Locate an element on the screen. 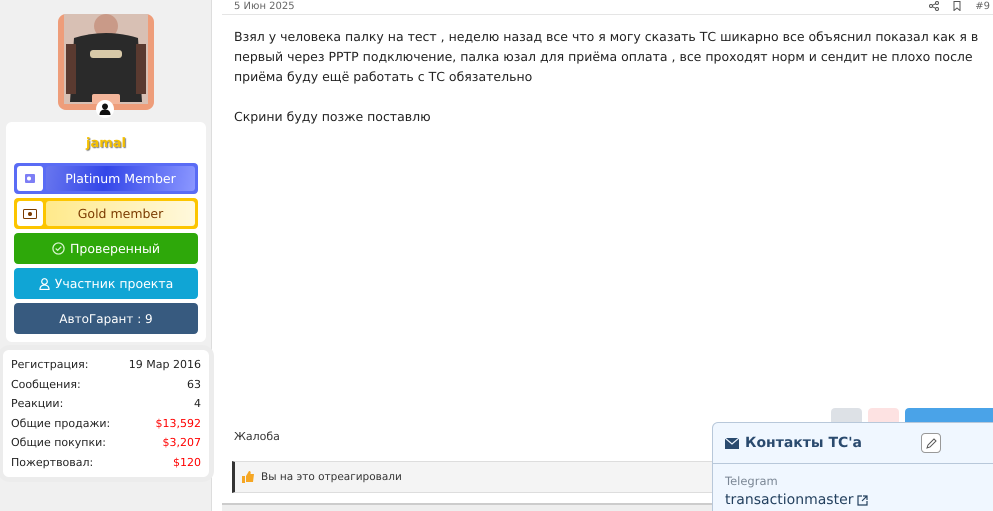 This screenshot has height=511, width=993. popup-title: Контакты ТС'a is located at coordinates (803, 443).